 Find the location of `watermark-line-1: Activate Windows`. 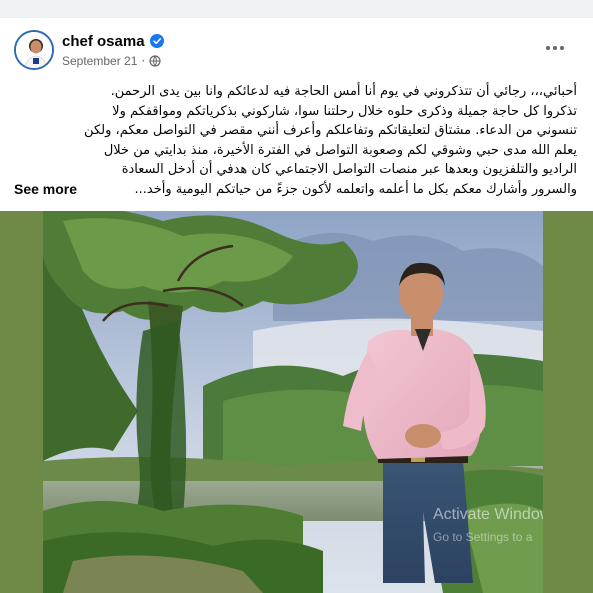

watermark-line-1: Activate Windows is located at coordinates (488, 514).